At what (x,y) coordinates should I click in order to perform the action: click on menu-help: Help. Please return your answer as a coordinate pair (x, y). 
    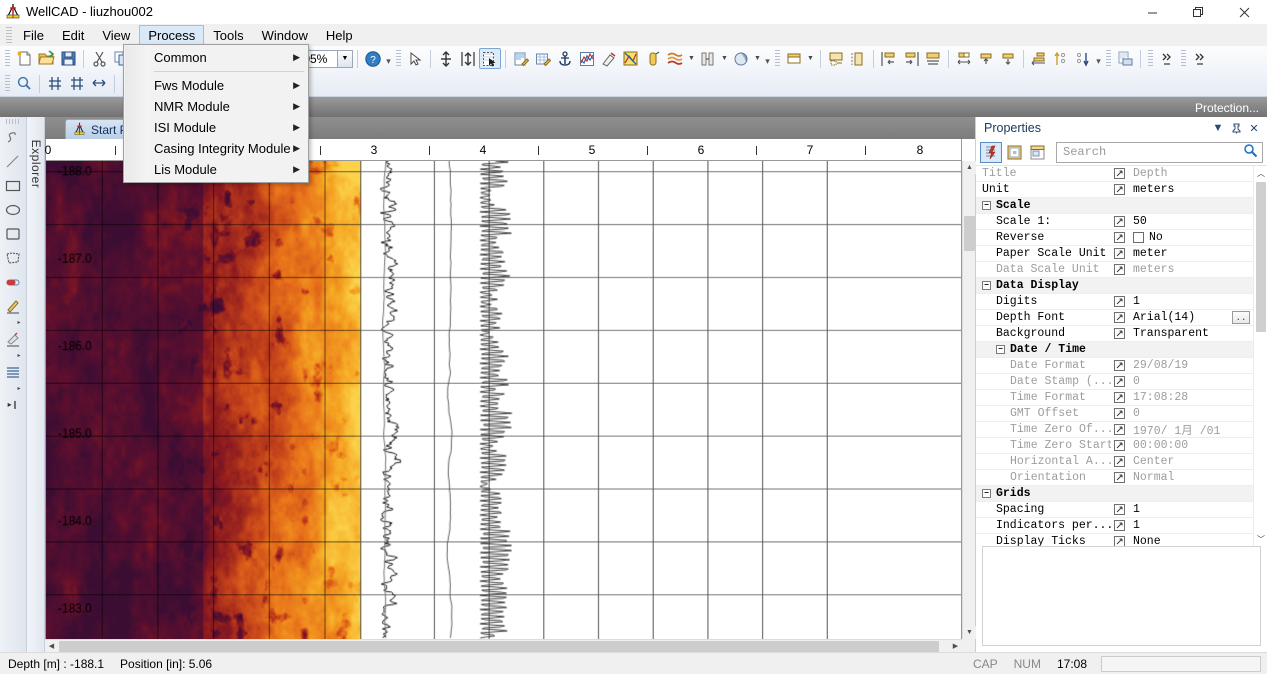
    Looking at the image, I should click on (339, 35).